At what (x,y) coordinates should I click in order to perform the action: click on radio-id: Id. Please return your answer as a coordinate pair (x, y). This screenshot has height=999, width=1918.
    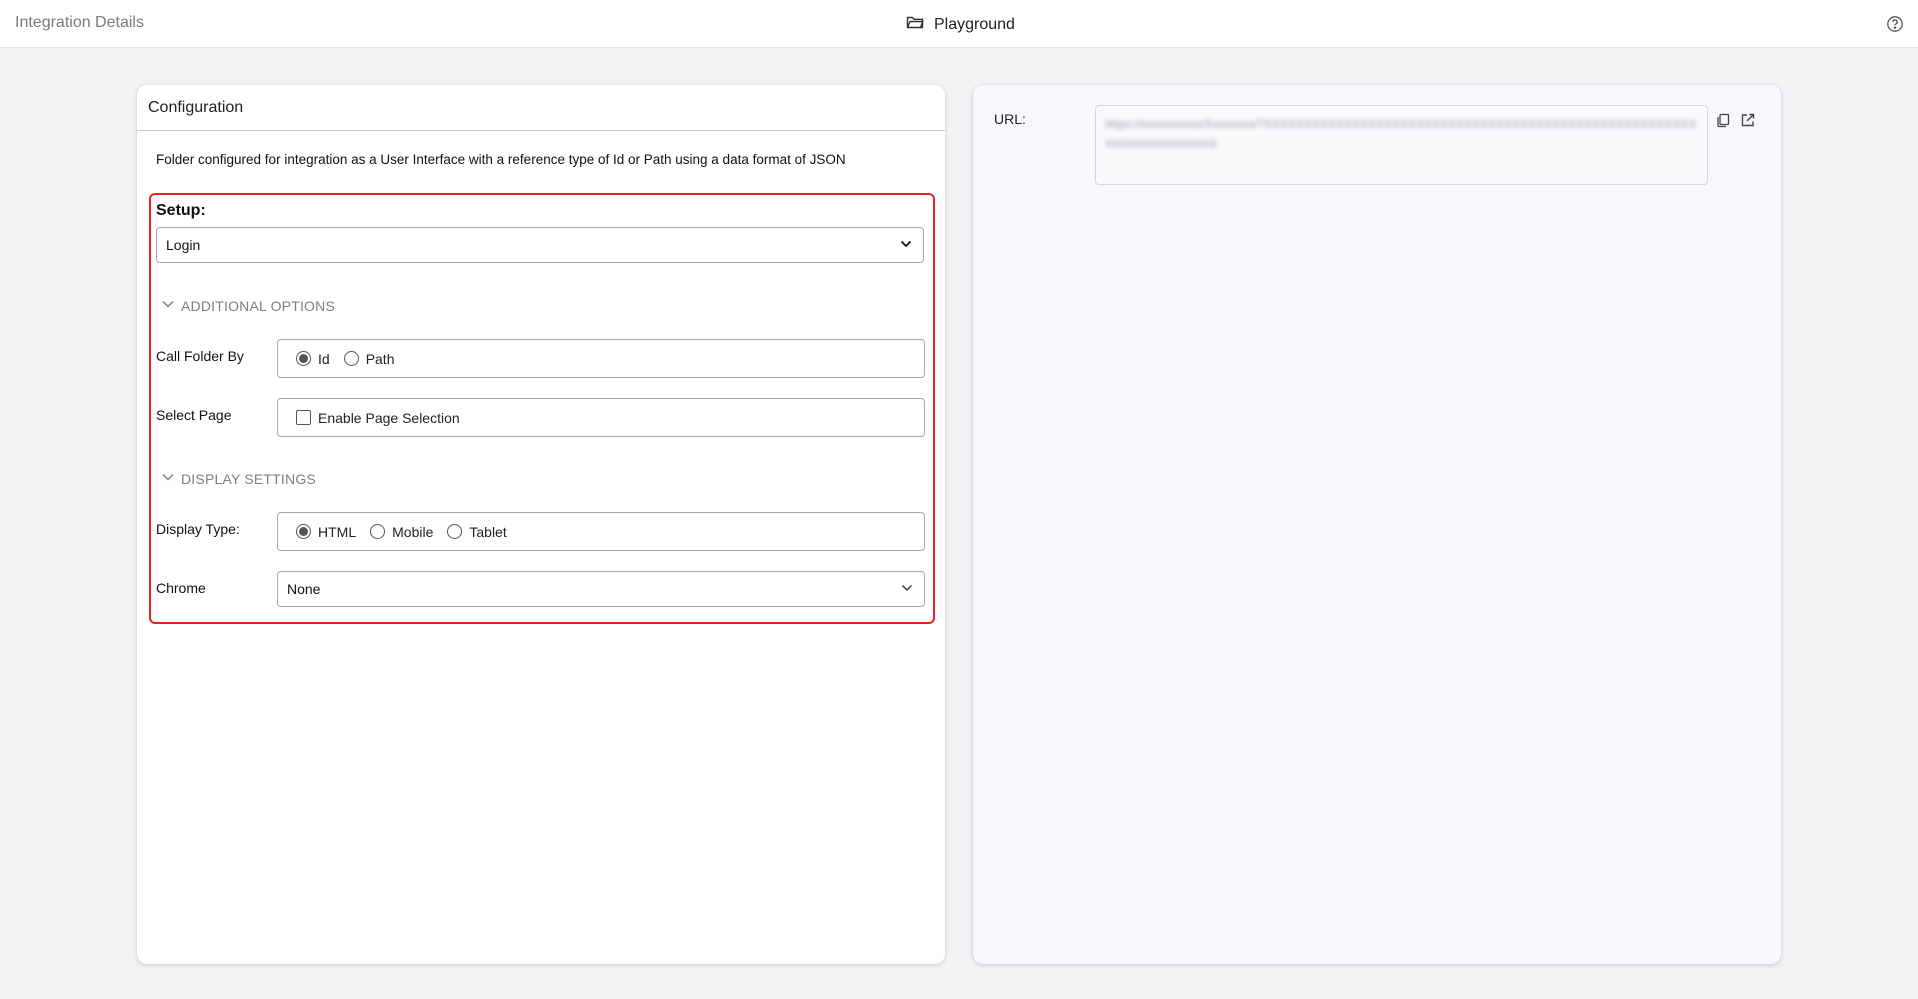
    Looking at the image, I should click on (313, 359).